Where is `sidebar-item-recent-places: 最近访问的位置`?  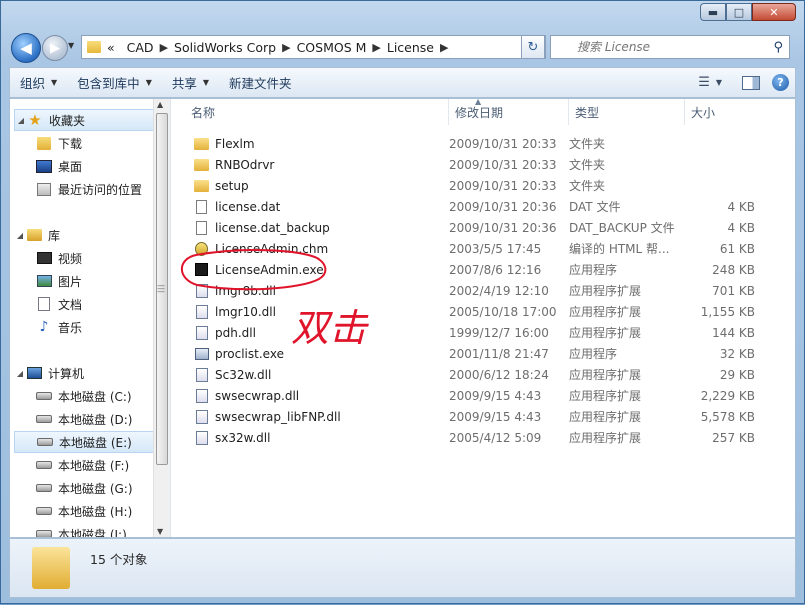
sidebar-item-recent-places: 最近访问的位置 is located at coordinates (89, 189).